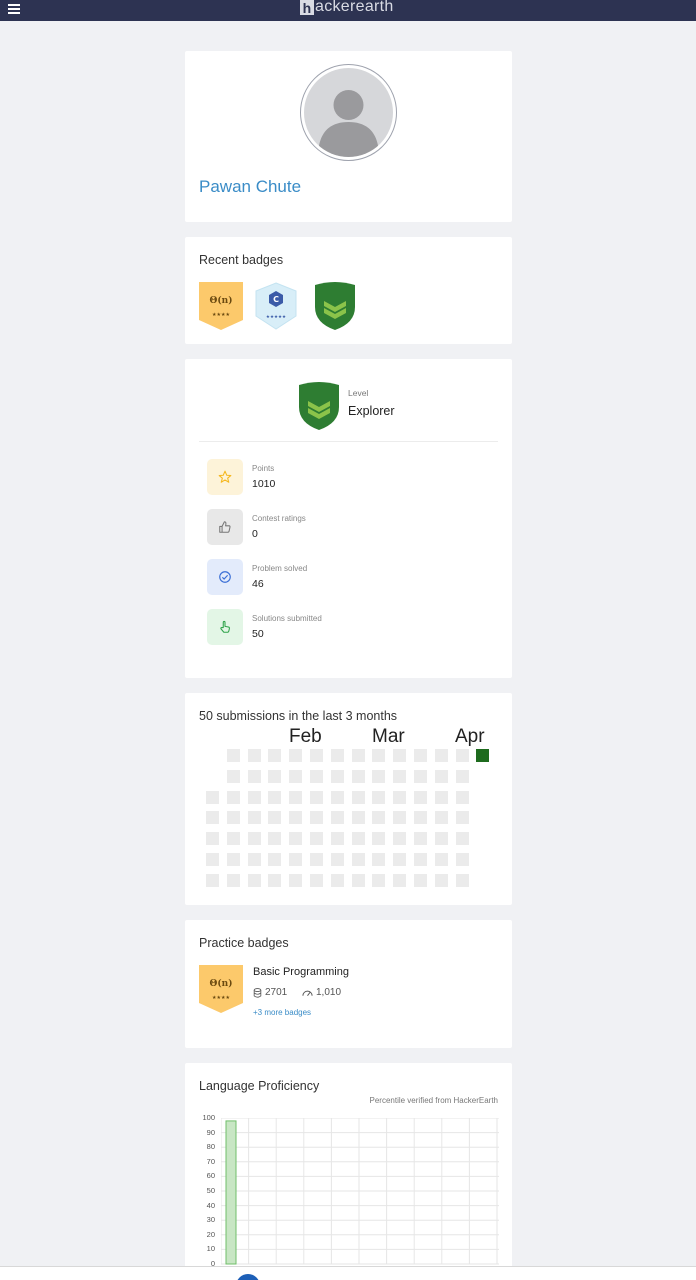  I want to click on c-language-badge-icon: C ★★★★★, so click(276, 306).